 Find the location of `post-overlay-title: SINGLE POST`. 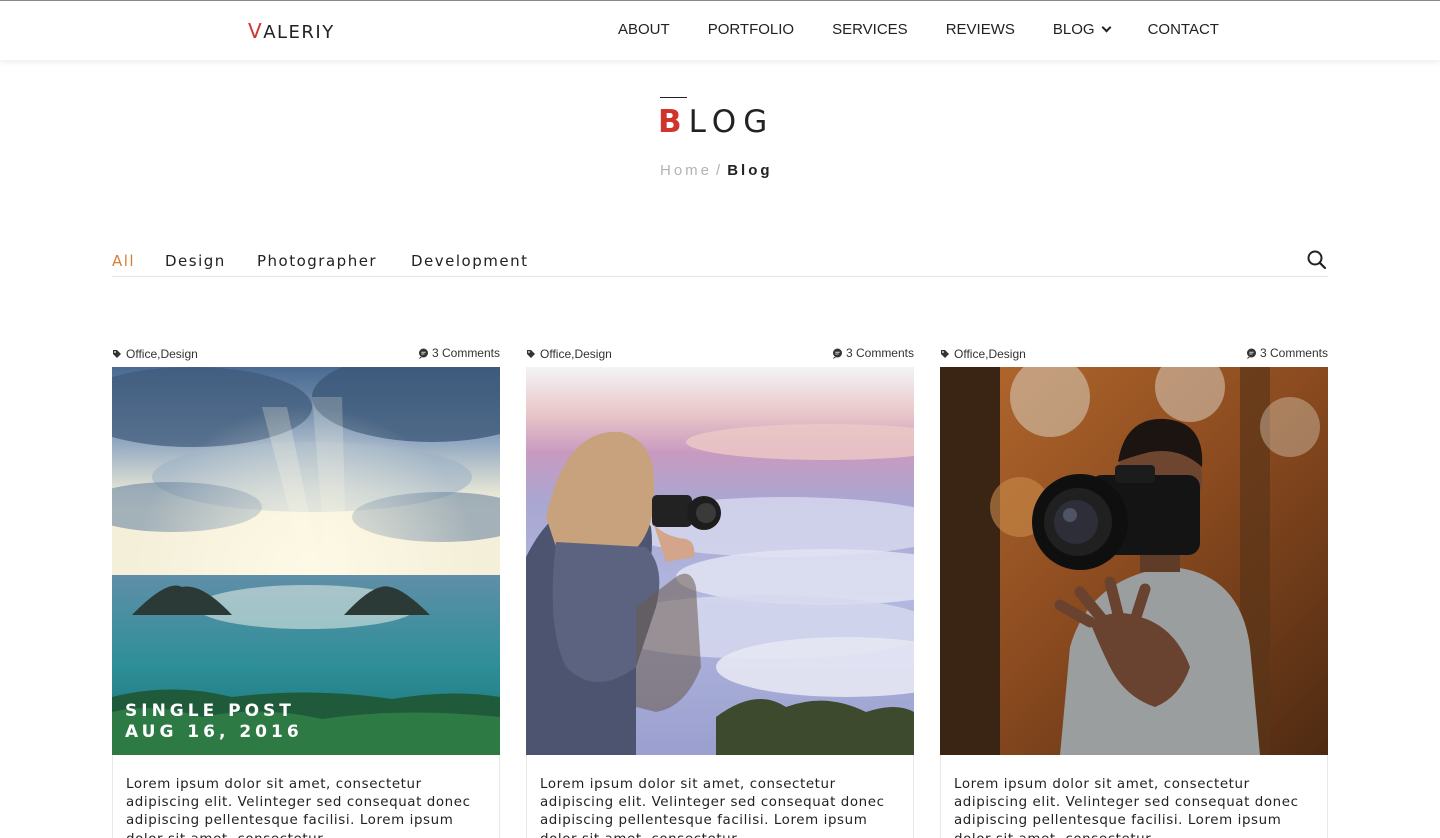

post-overlay-title: SINGLE POST is located at coordinates (210, 711).